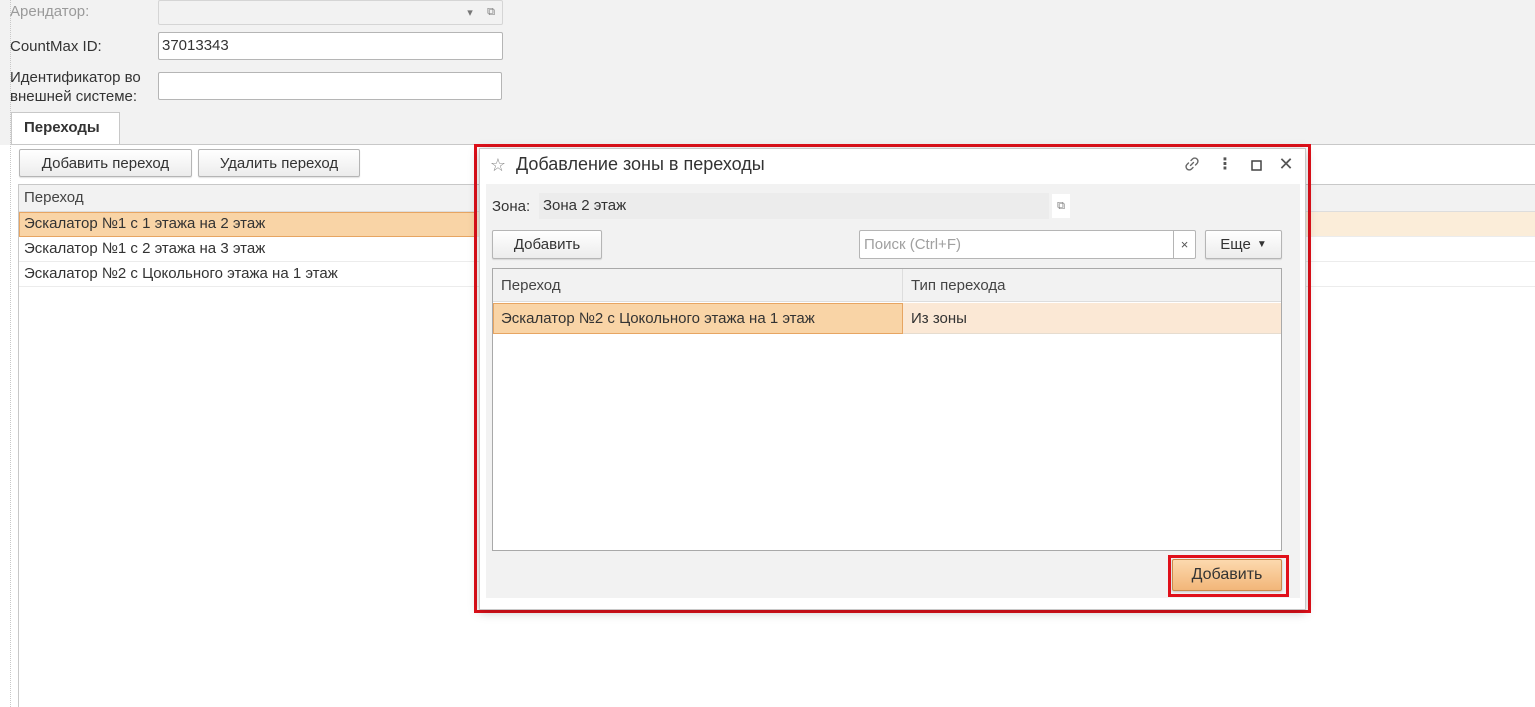 This screenshot has height=707, width=1535. I want to click on transition-name: Эскалатор №1 с 1 этажа на 2 этаж, so click(145, 223).